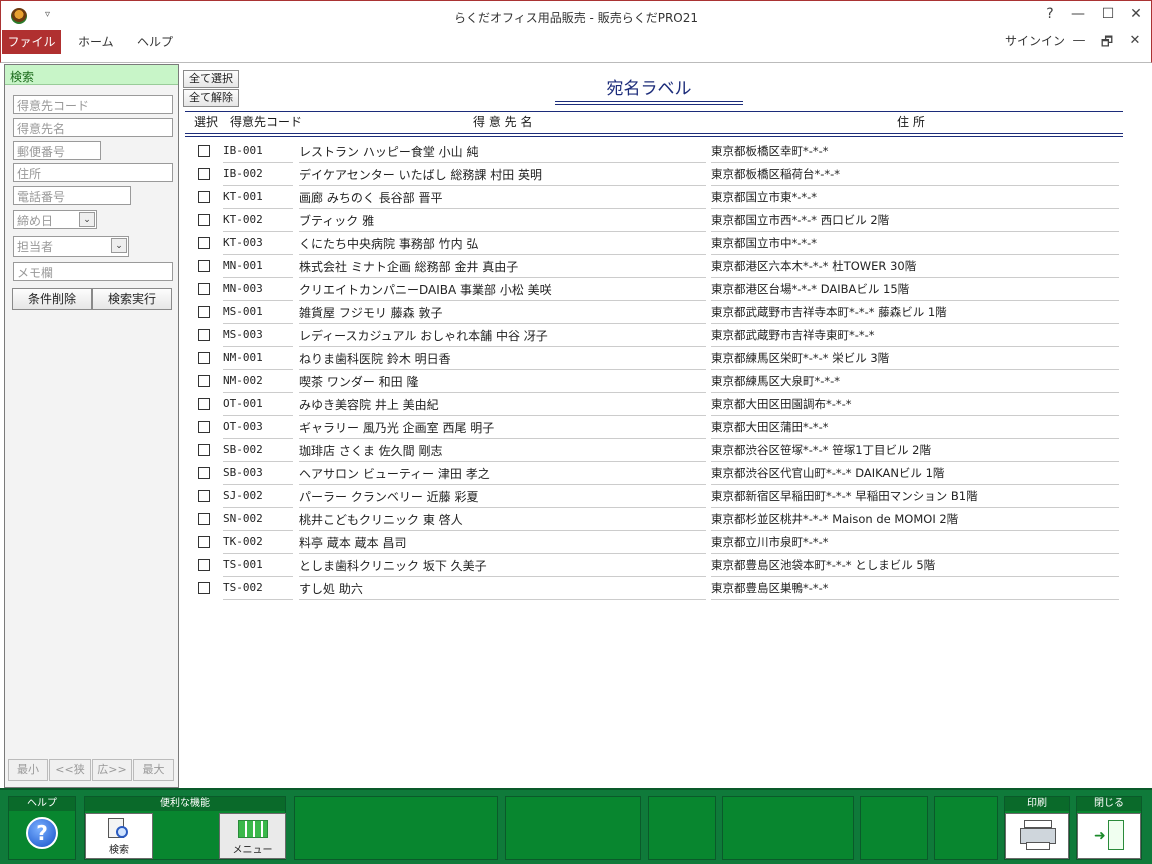  I want to click on pager-min-button: 最小, so click(28, 770).